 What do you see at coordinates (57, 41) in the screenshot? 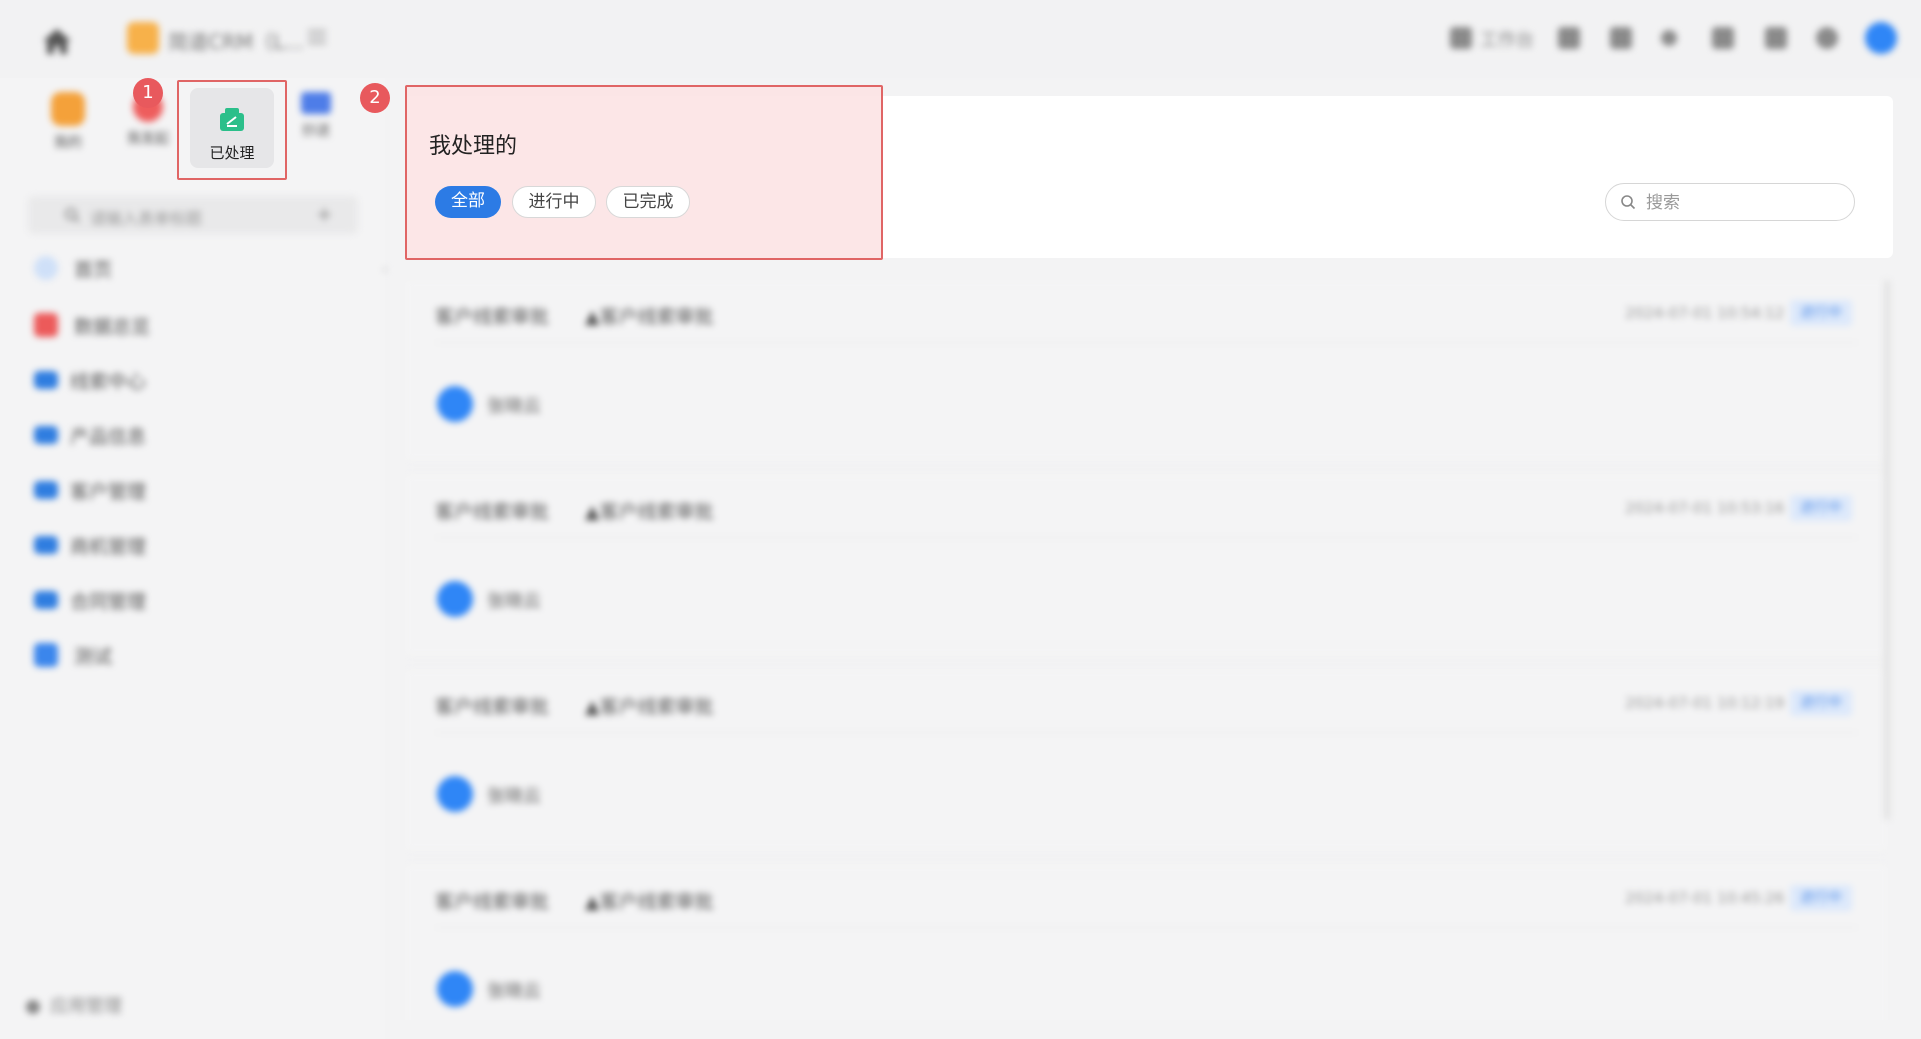
I see `home-icon` at bounding box center [57, 41].